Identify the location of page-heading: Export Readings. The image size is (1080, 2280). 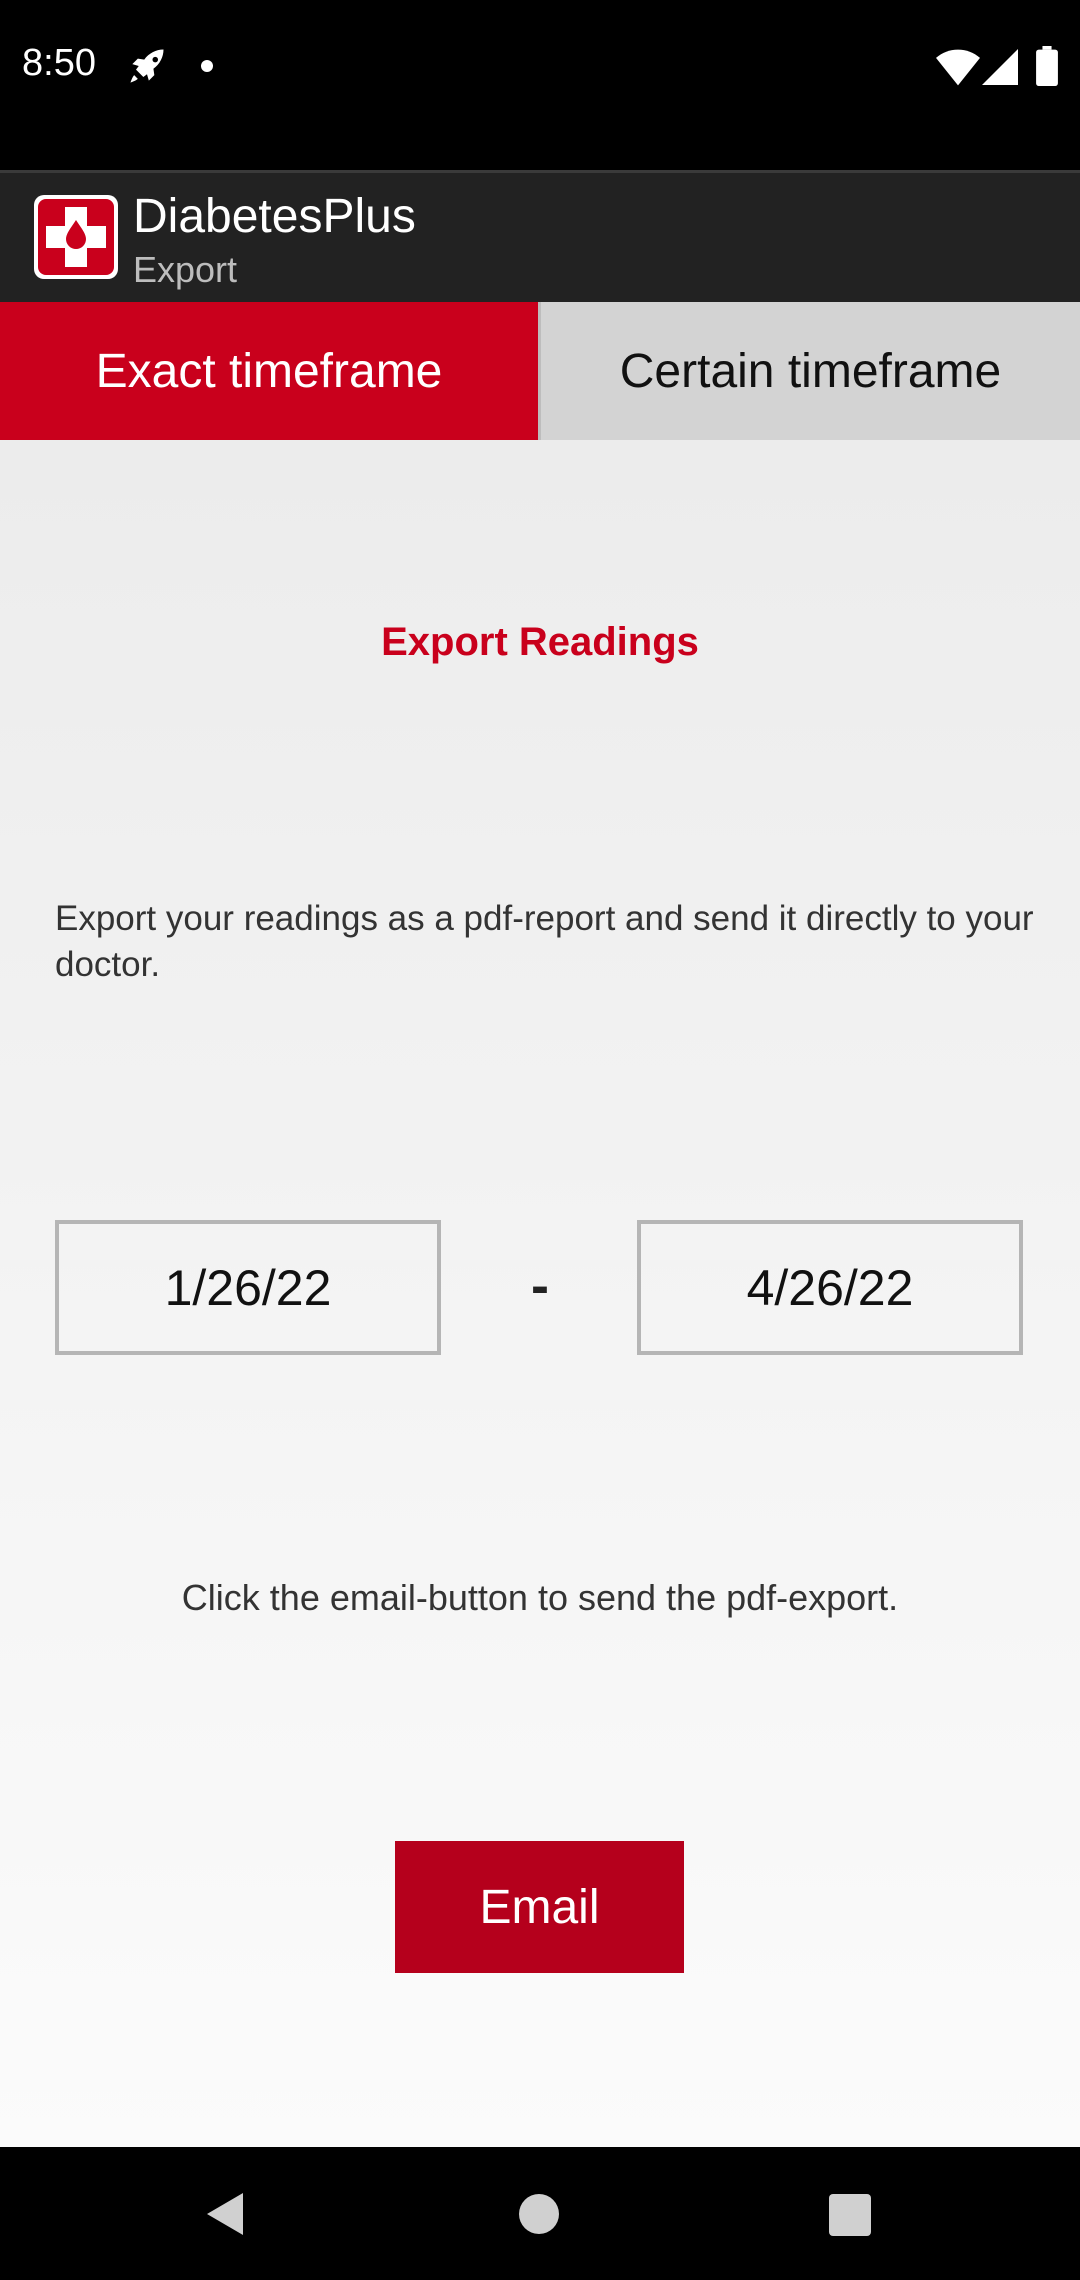
(540, 642).